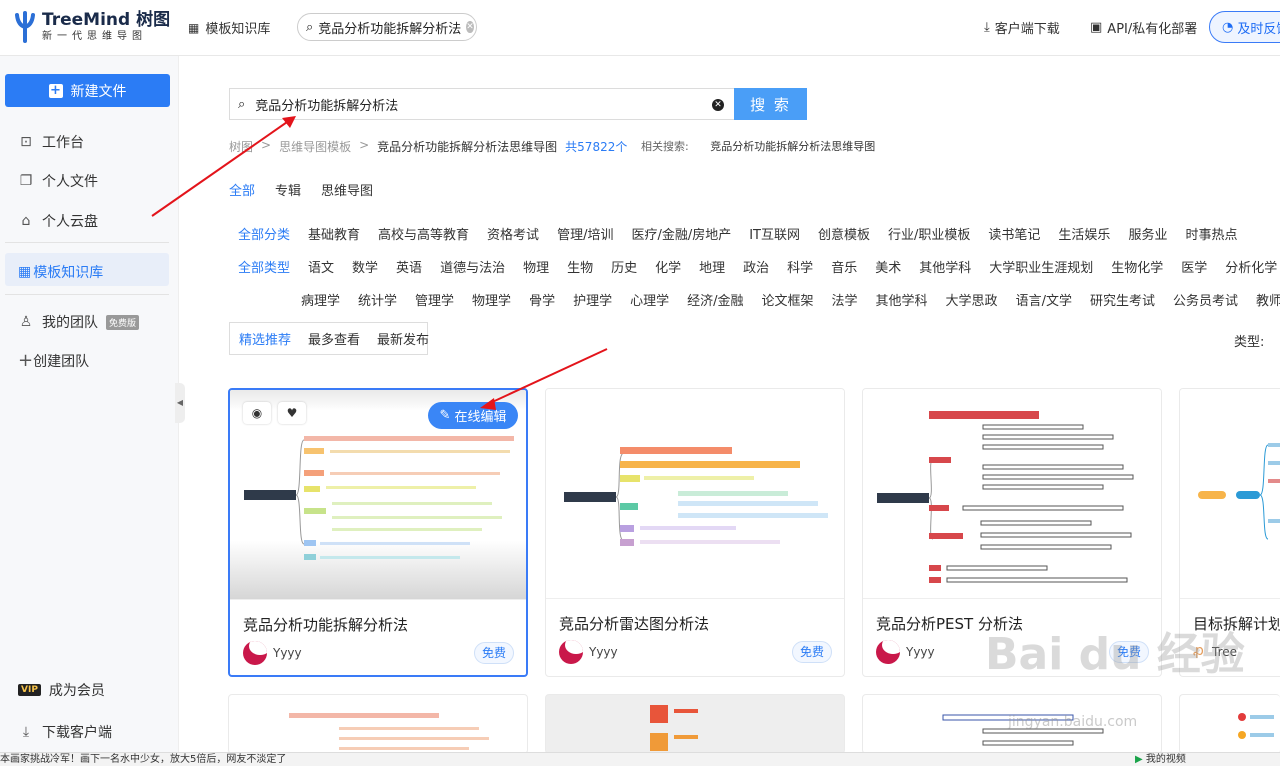  What do you see at coordinates (770, 104) in the screenshot?
I see `search-button: 搜 索` at bounding box center [770, 104].